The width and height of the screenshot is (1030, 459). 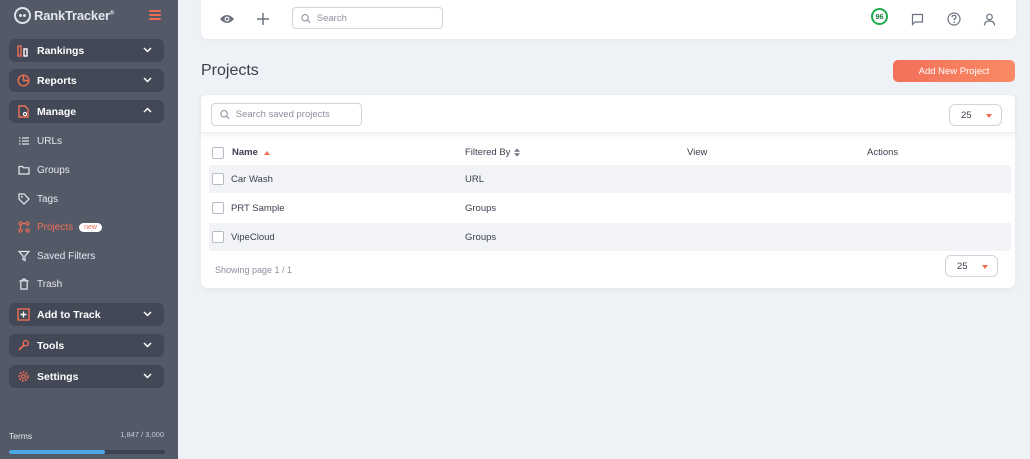 I want to click on project-filtered-by: URL, so click(x=475, y=179).